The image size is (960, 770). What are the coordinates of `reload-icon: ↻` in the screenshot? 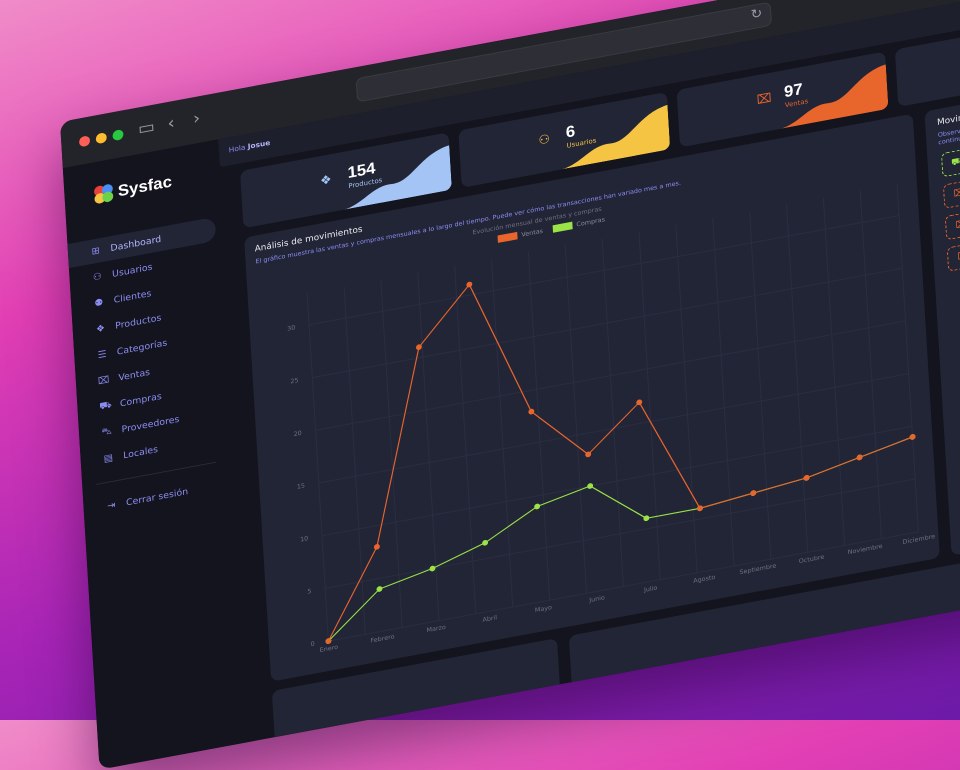 It's located at (756, 14).